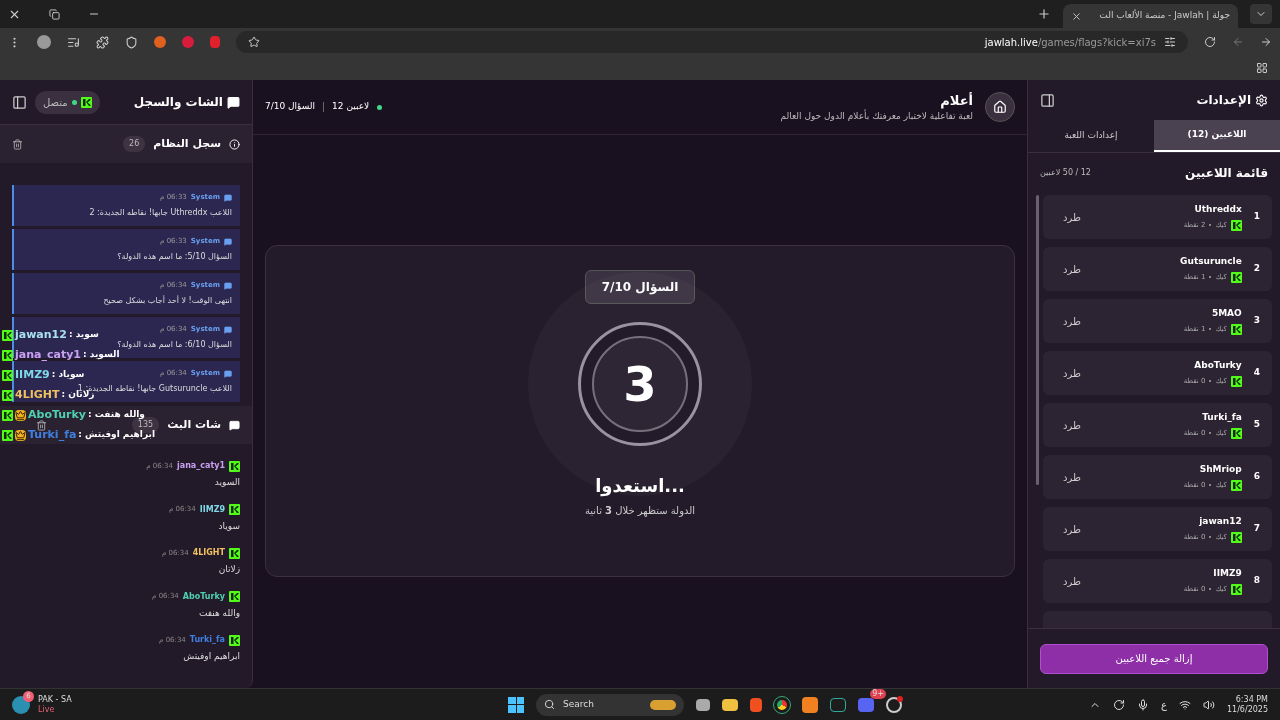 The image size is (1280, 720). Describe the element at coordinates (1037, 340) in the screenshot. I see `scrollbar` at that location.